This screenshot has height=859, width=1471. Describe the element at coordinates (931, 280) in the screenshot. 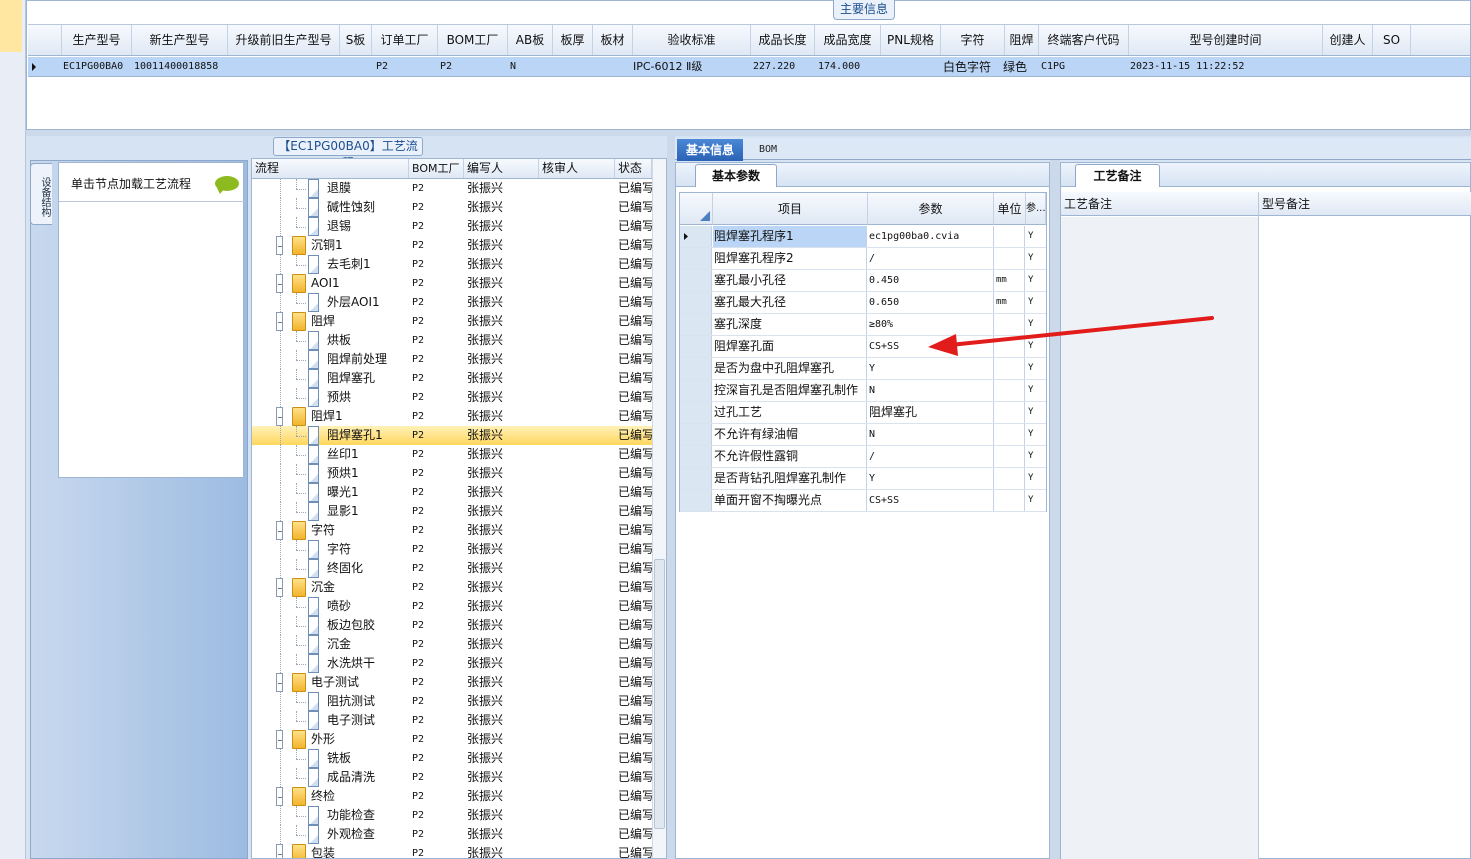

I see `param-value: 0.450` at that location.